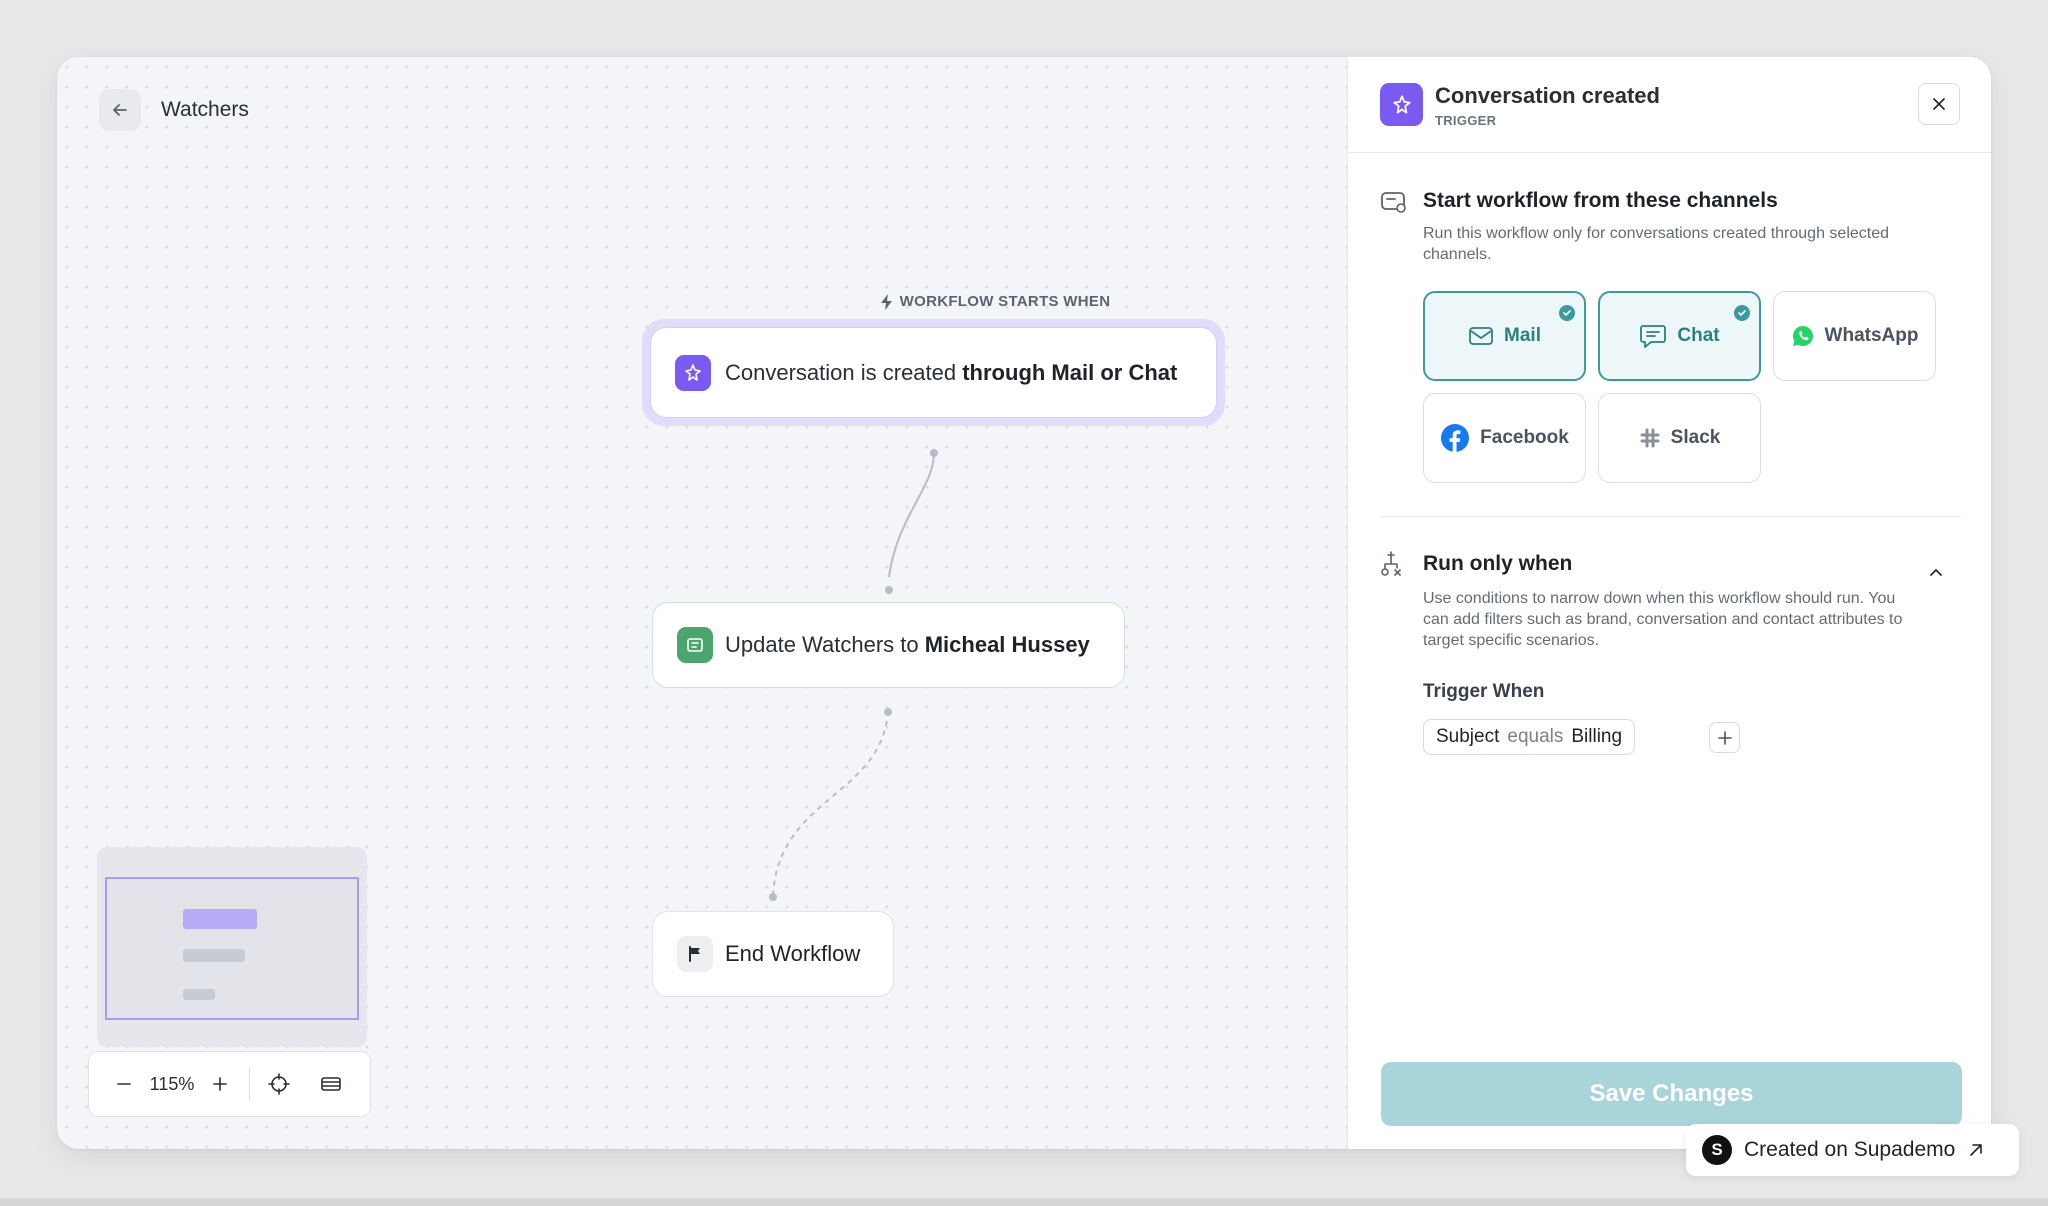  I want to click on channel-chat: Chat, so click(1679, 336).